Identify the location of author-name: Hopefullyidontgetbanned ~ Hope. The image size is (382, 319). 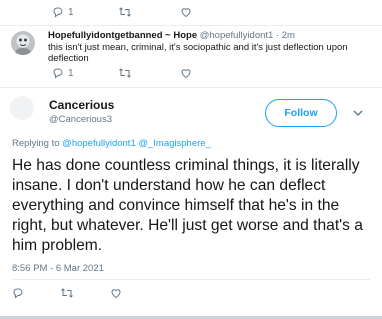
(122, 35).